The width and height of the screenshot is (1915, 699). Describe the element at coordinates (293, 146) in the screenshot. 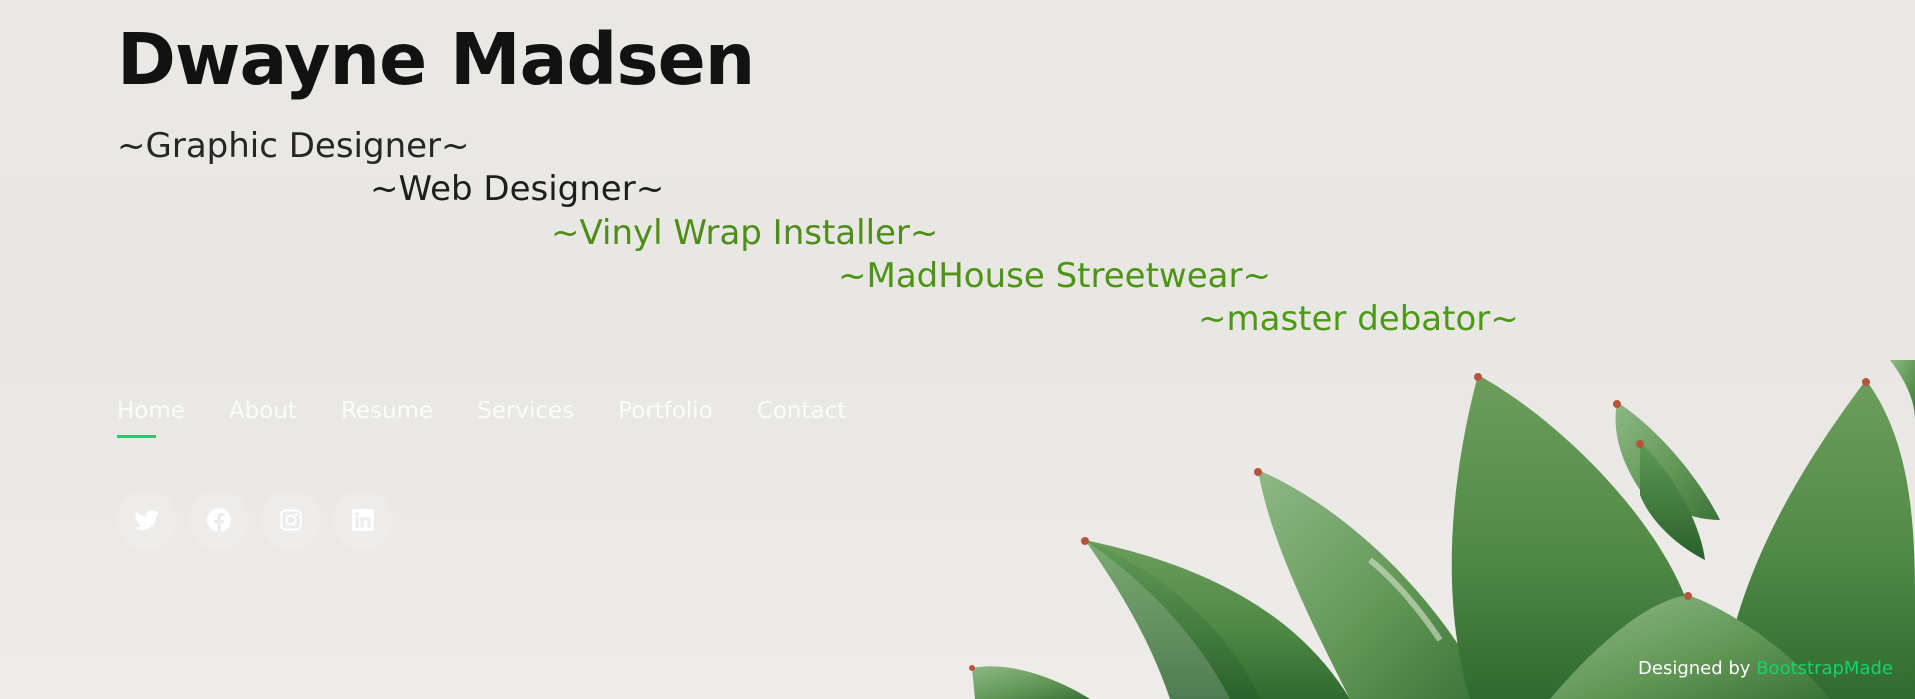

I see `role-graphic-designer: ~Graphic Designer~` at that location.